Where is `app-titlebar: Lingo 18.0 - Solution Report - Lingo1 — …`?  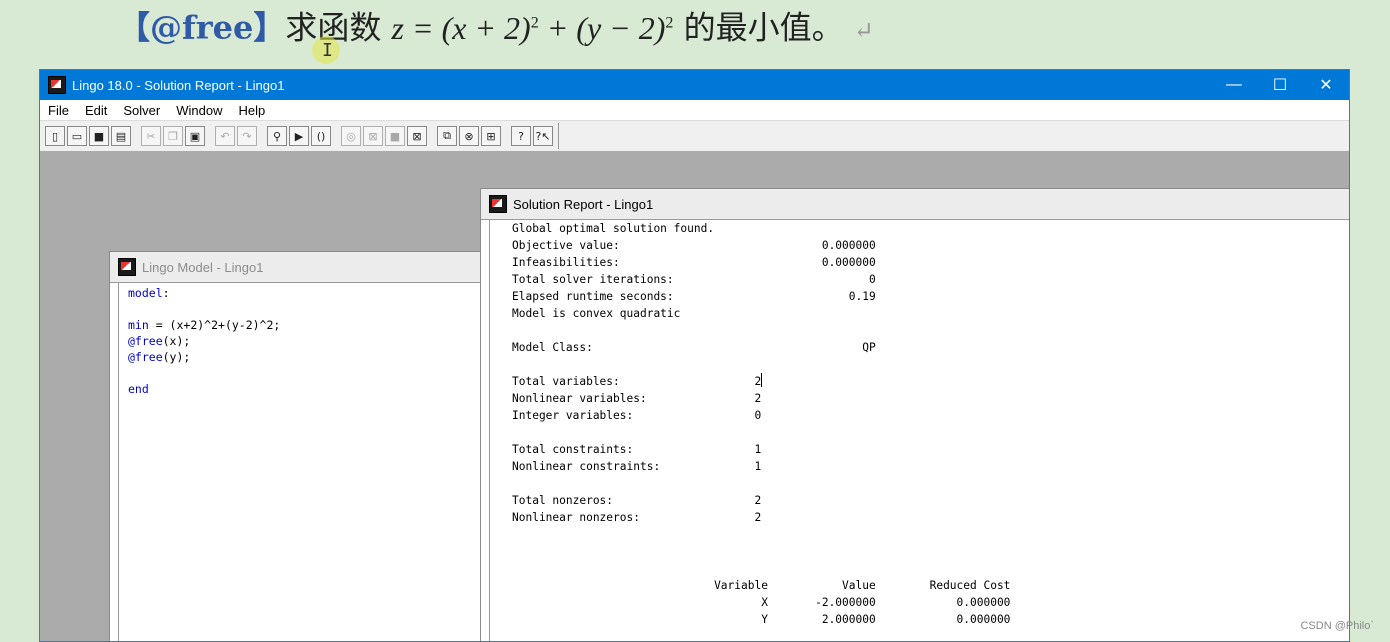 app-titlebar: Lingo 18.0 - Solution Report - Lingo1 — … is located at coordinates (694, 85).